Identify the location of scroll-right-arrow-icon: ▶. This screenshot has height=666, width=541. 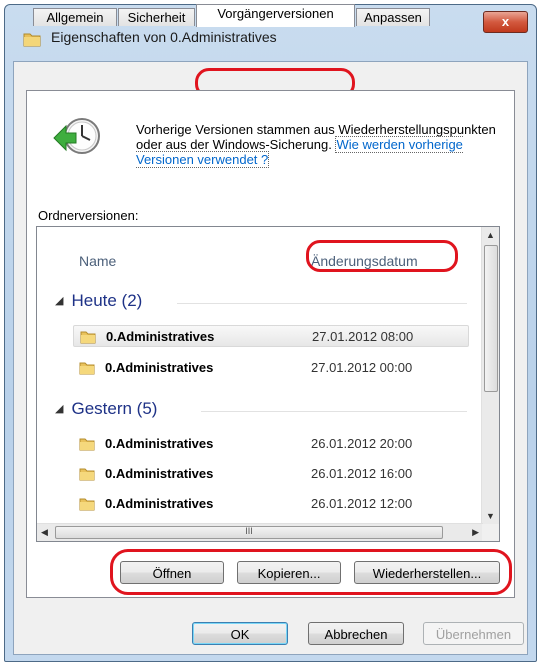
(475, 532).